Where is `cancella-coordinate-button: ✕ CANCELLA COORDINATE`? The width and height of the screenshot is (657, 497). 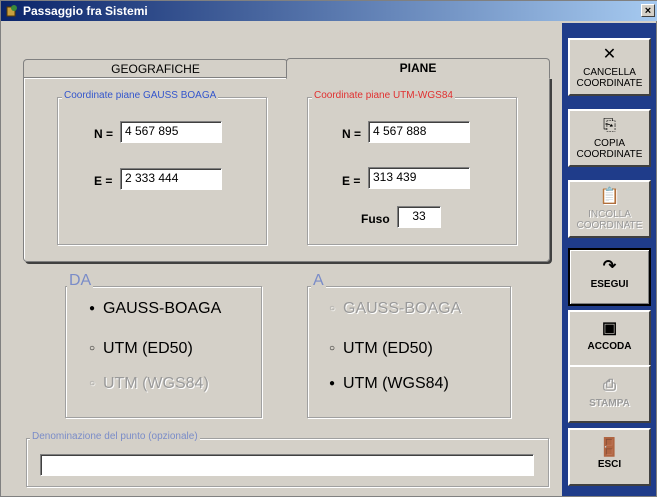 cancella-coordinate-button: ✕ CANCELLA COORDINATE is located at coordinates (609, 67).